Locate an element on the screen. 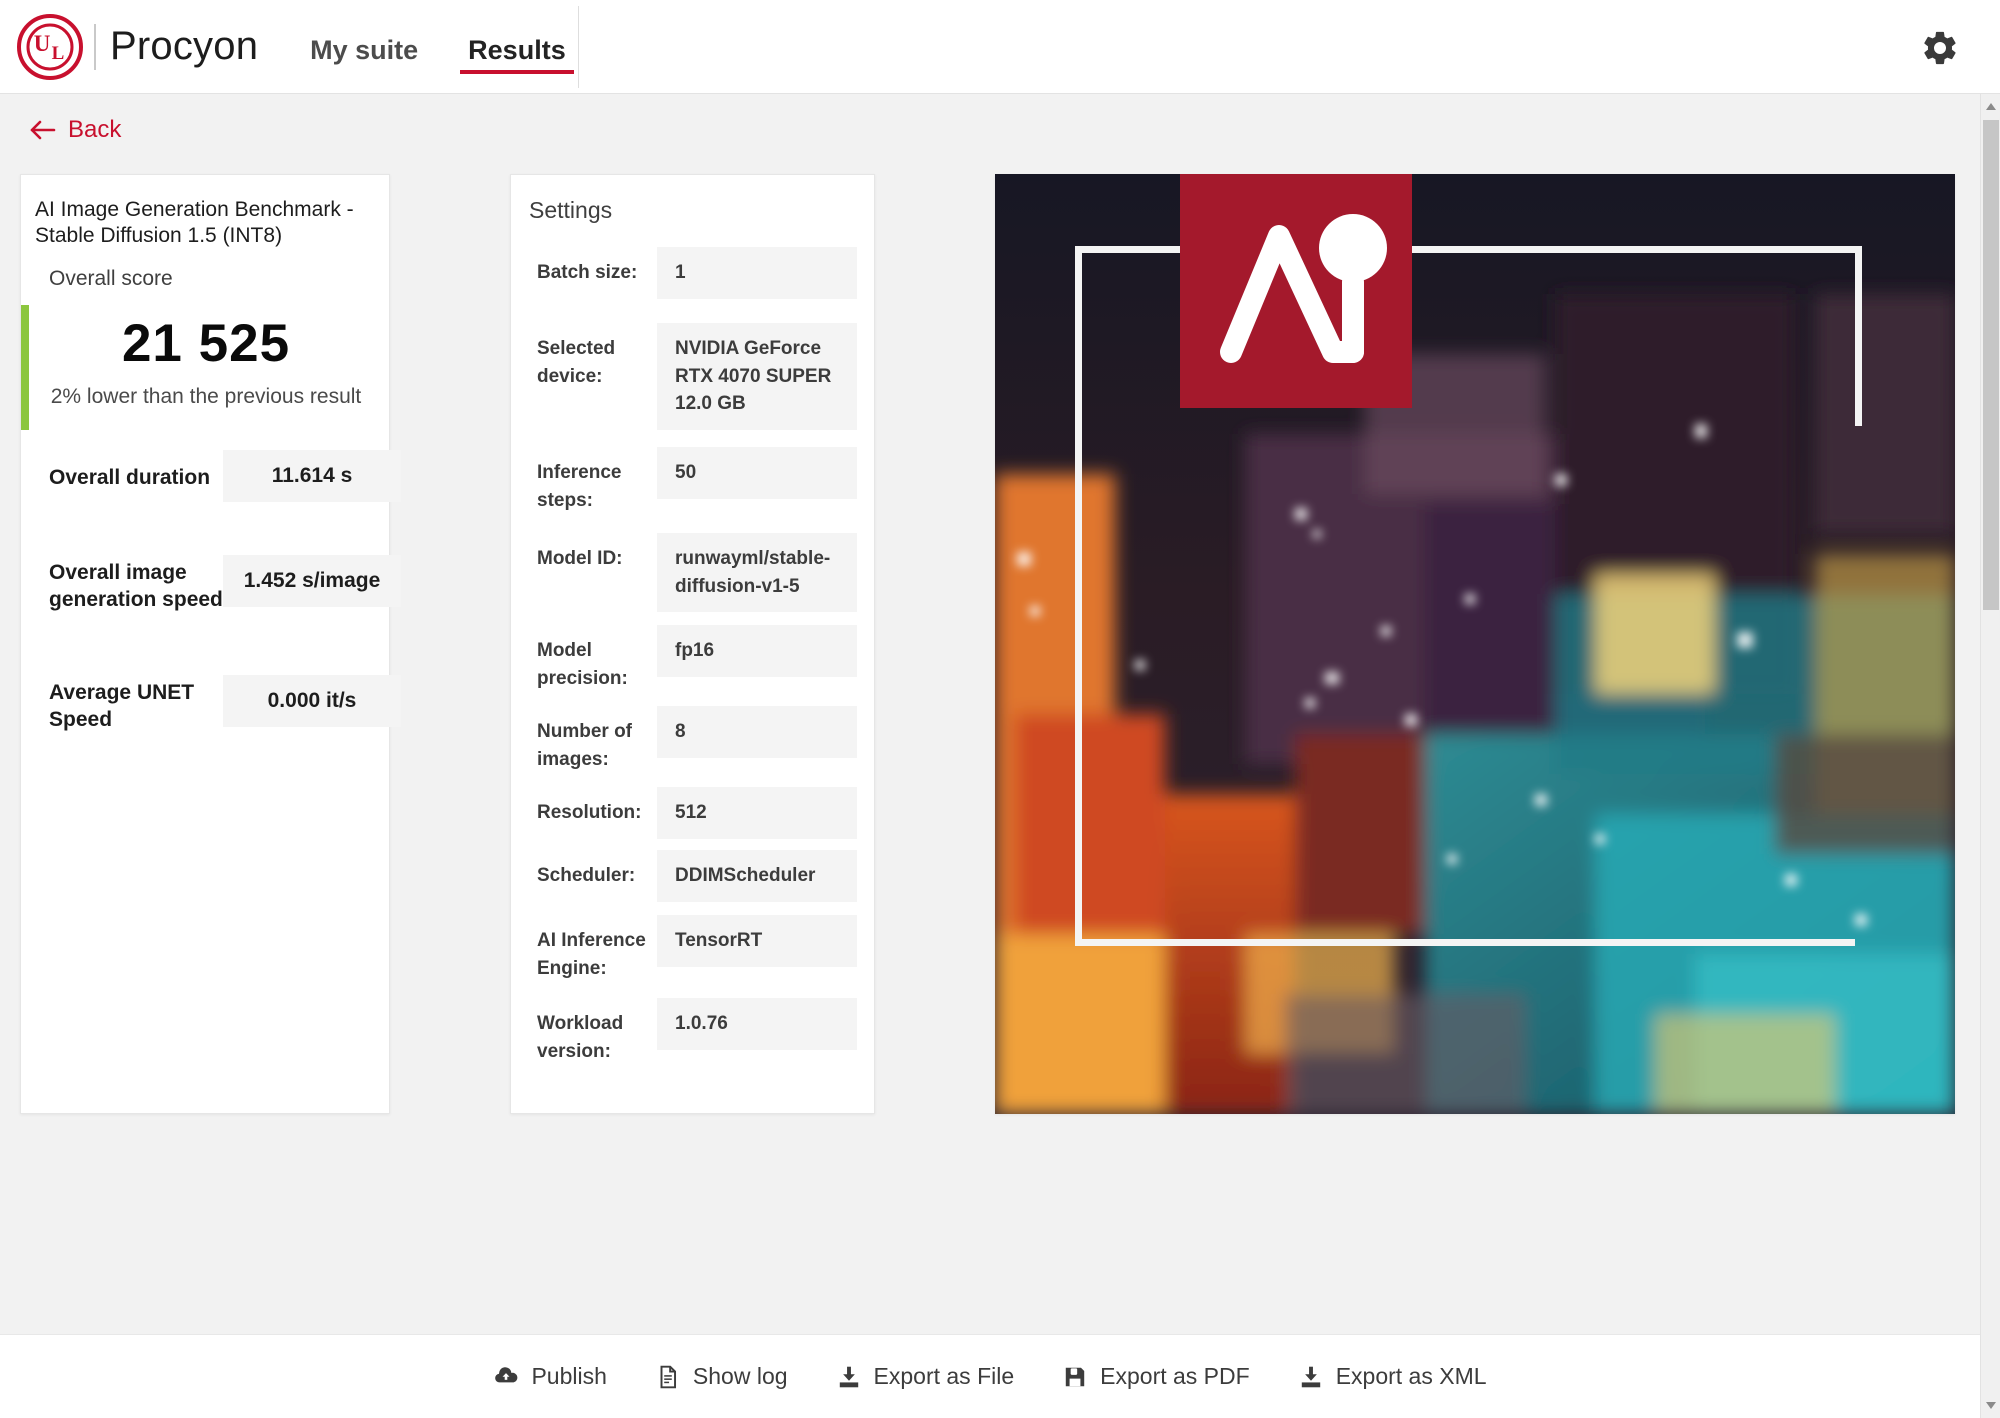  tab-results: Results is located at coordinates (517, 65).